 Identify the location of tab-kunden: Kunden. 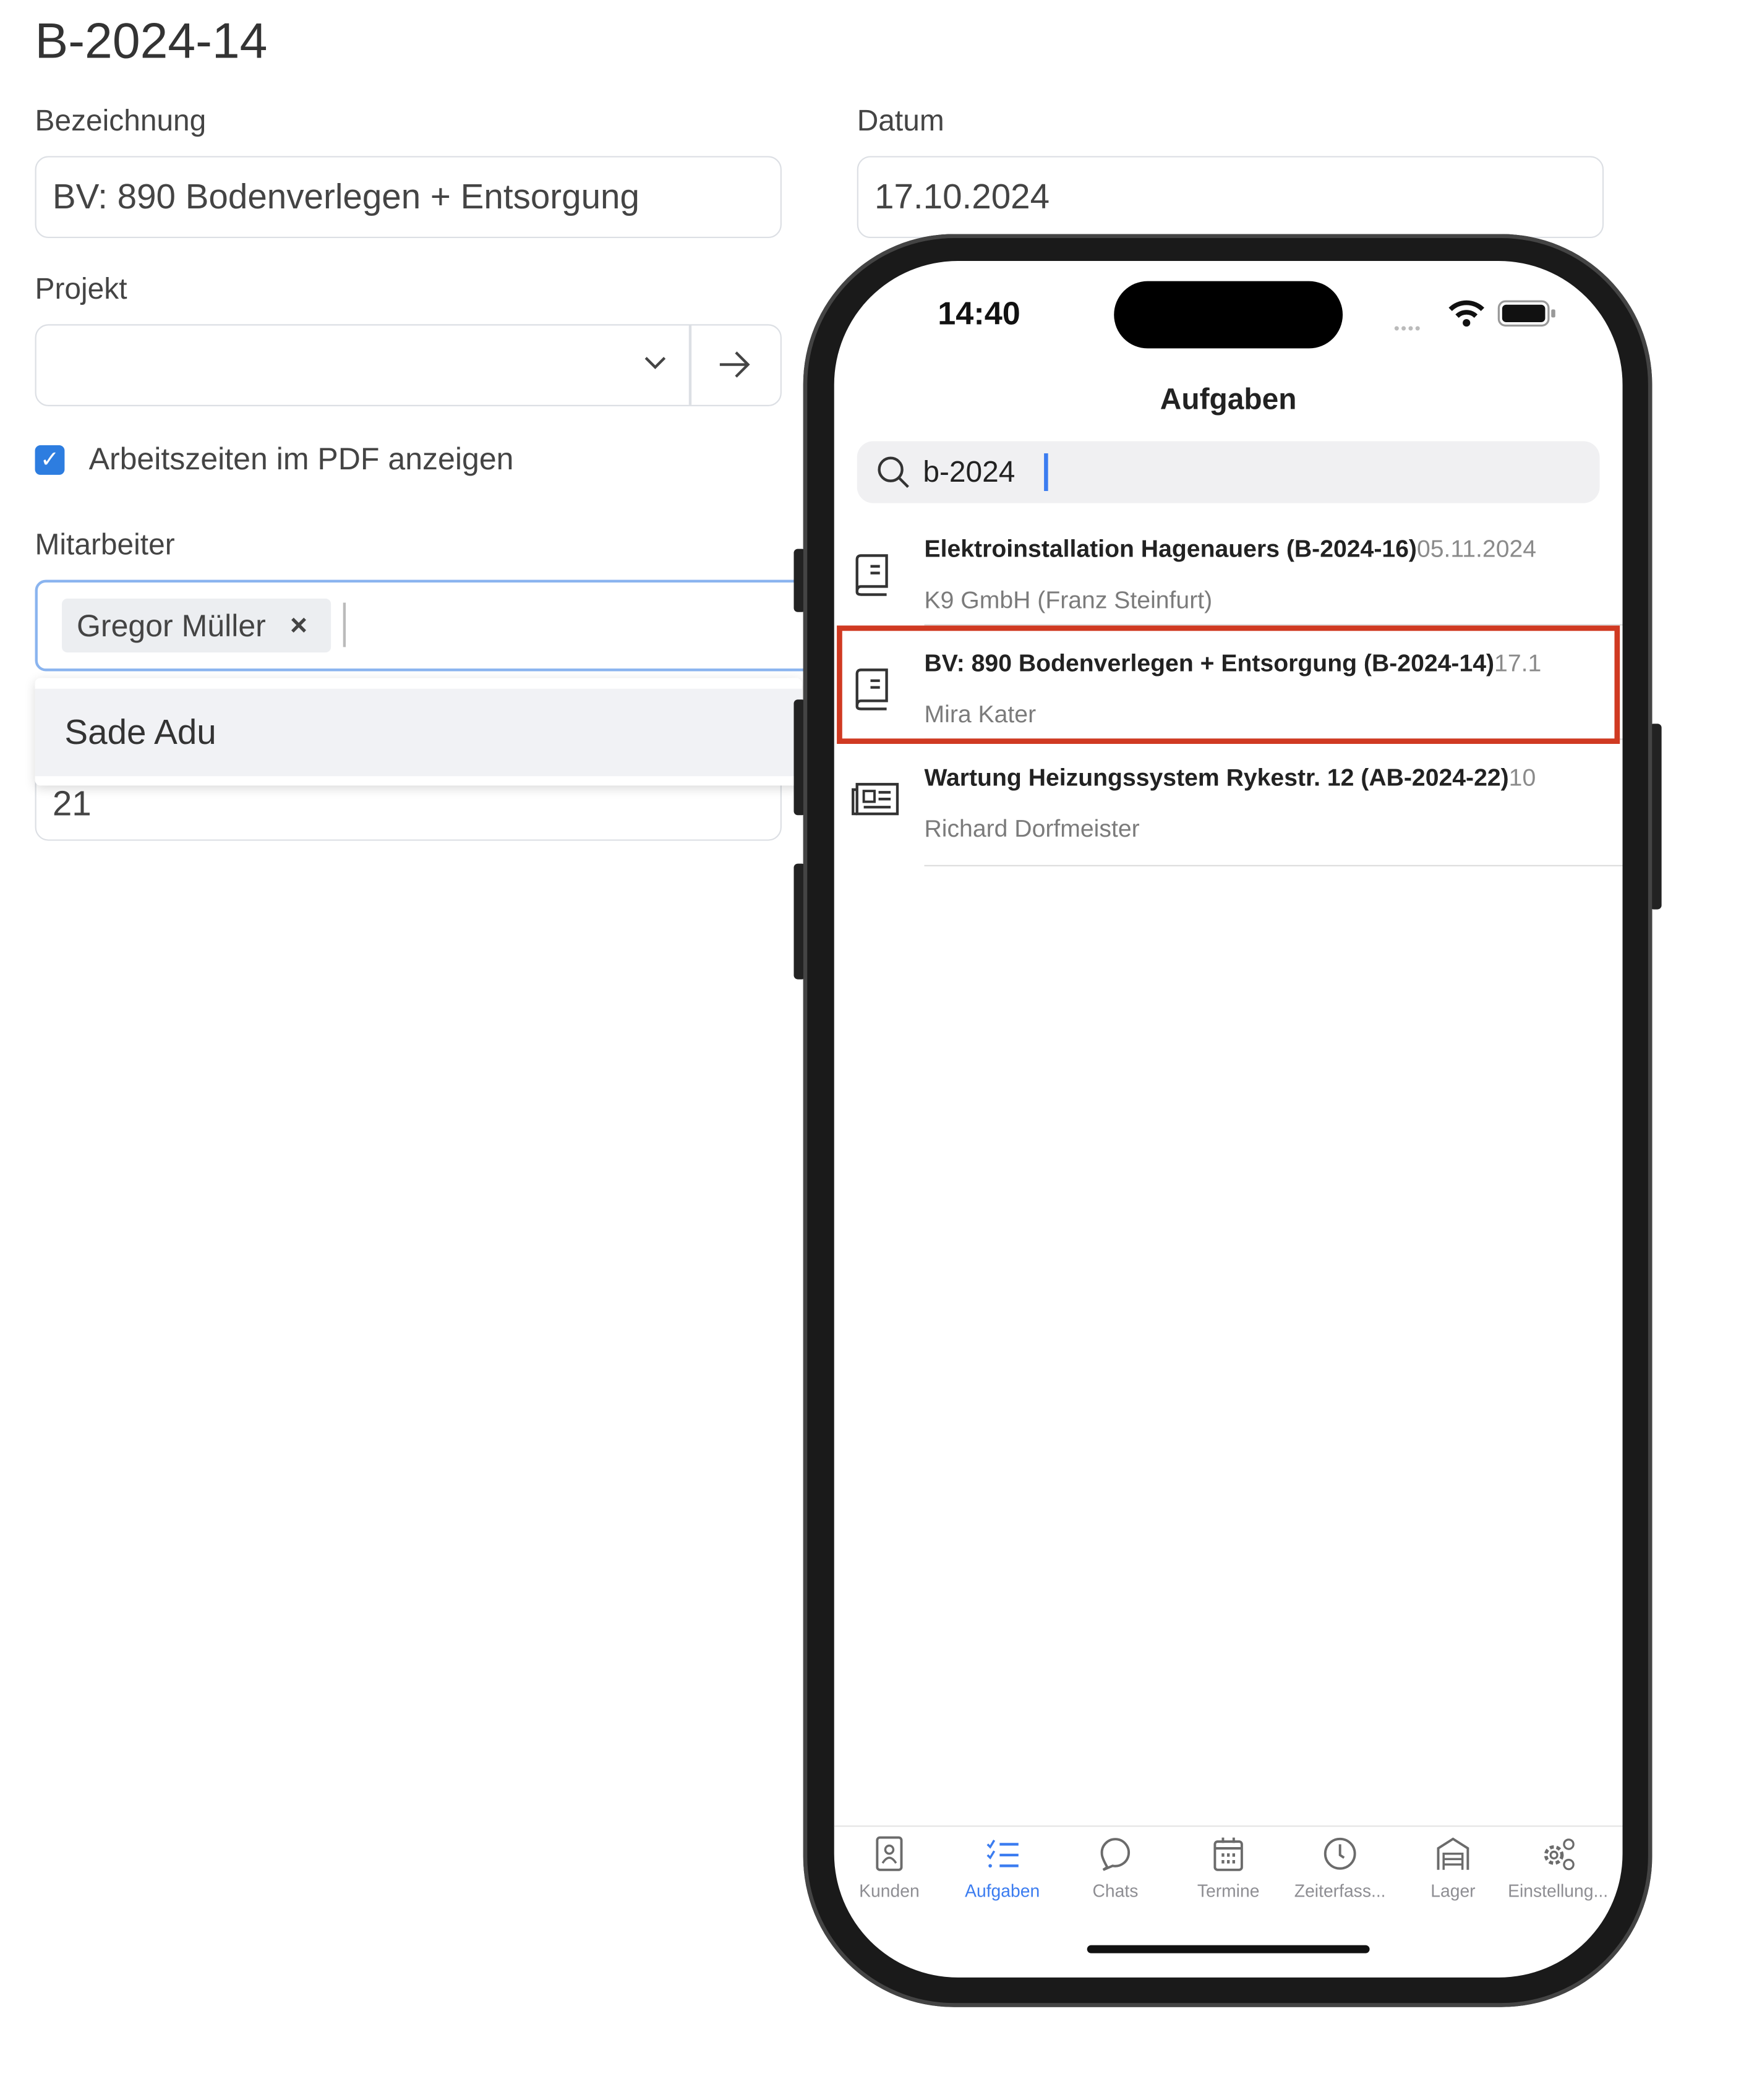
(890, 1868).